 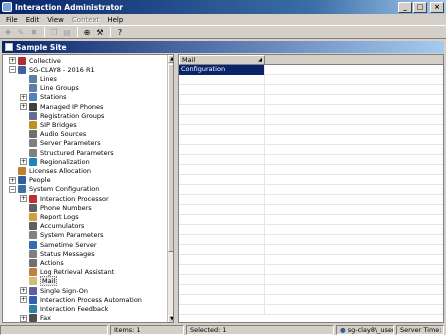 What do you see at coordinates (49, 88) in the screenshot?
I see `tree-item: Line Groups` at bounding box center [49, 88].